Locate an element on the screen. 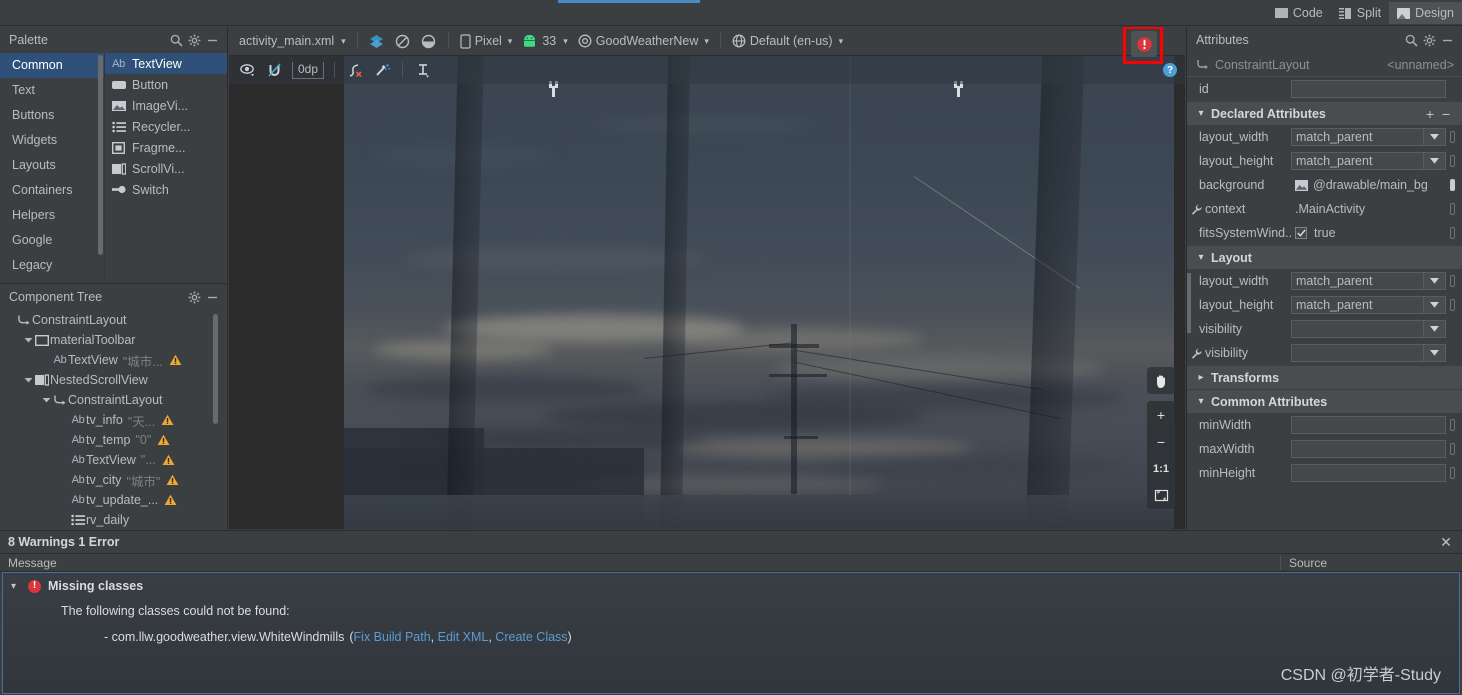  align-guidelines-icon is located at coordinates (423, 70).